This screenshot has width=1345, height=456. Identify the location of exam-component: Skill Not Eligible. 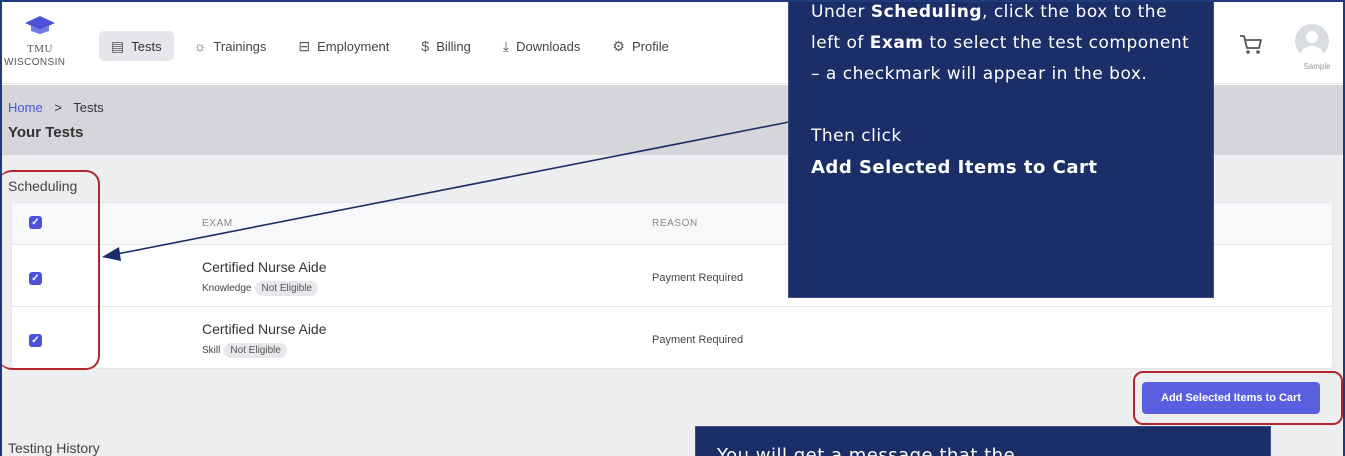
(244, 350).